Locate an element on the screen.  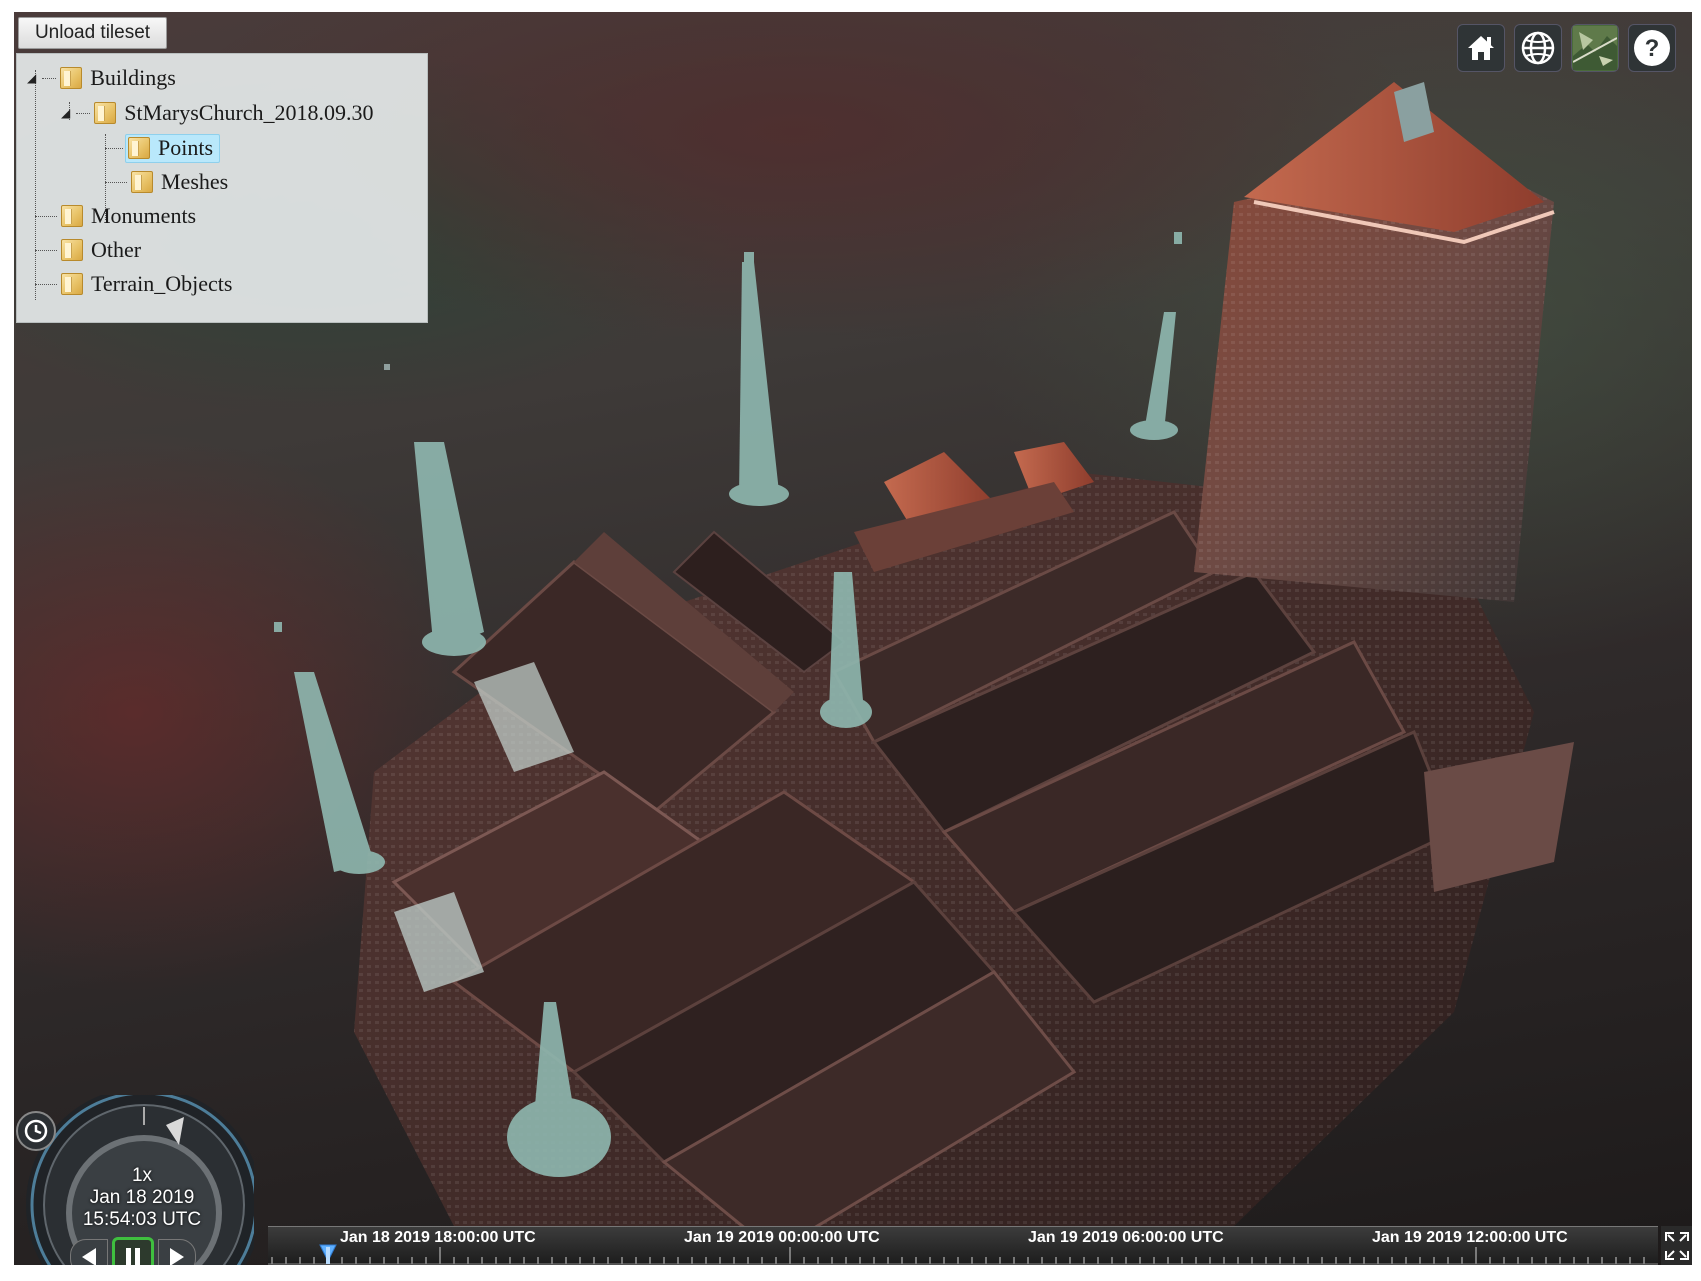
tree-item-selection: Points is located at coordinates (173, 148).